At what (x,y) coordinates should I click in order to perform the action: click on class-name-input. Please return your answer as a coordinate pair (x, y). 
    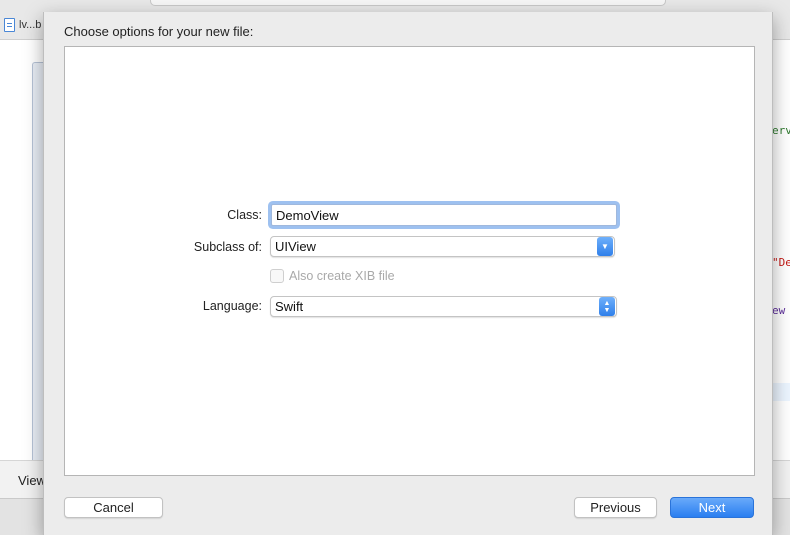
    Looking at the image, I should click on (444, 215).